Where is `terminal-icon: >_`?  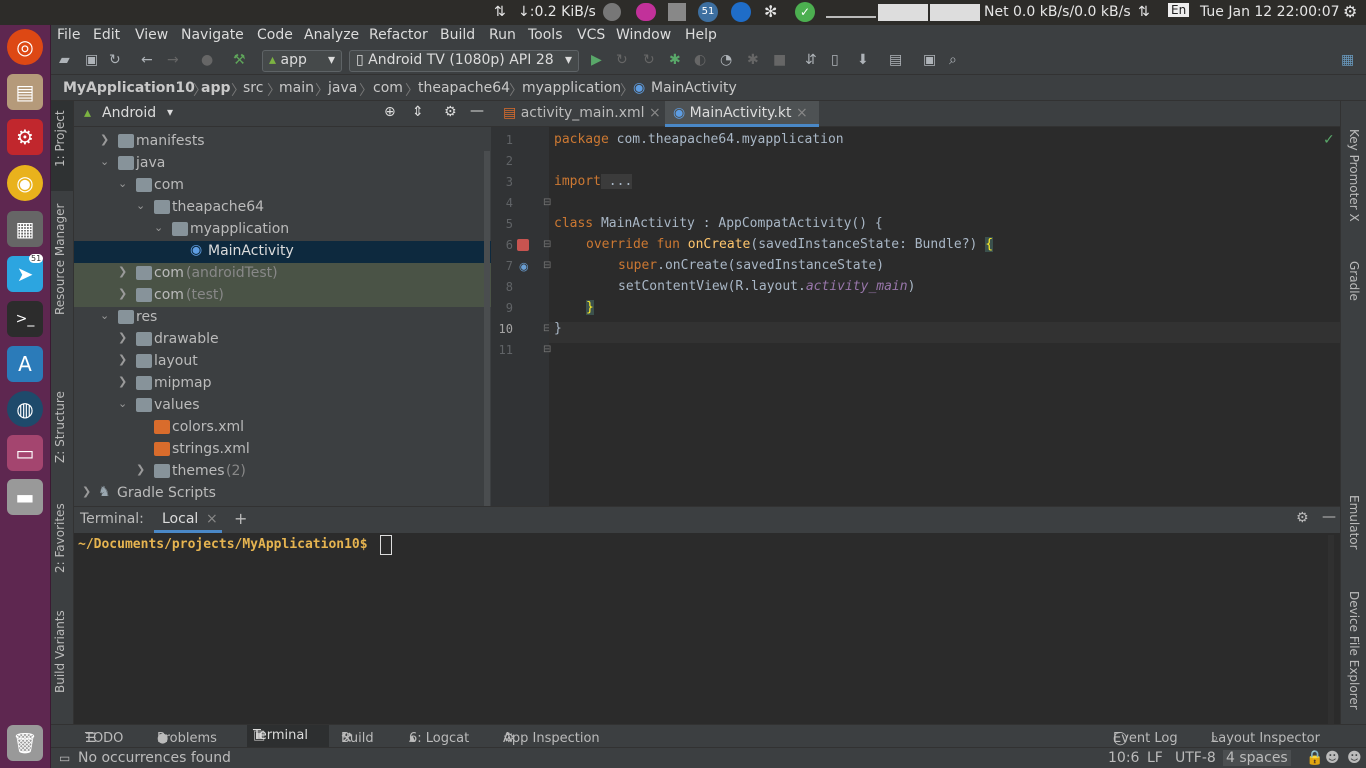 terminal-icon: >_ is located at coordinates (25, 319).